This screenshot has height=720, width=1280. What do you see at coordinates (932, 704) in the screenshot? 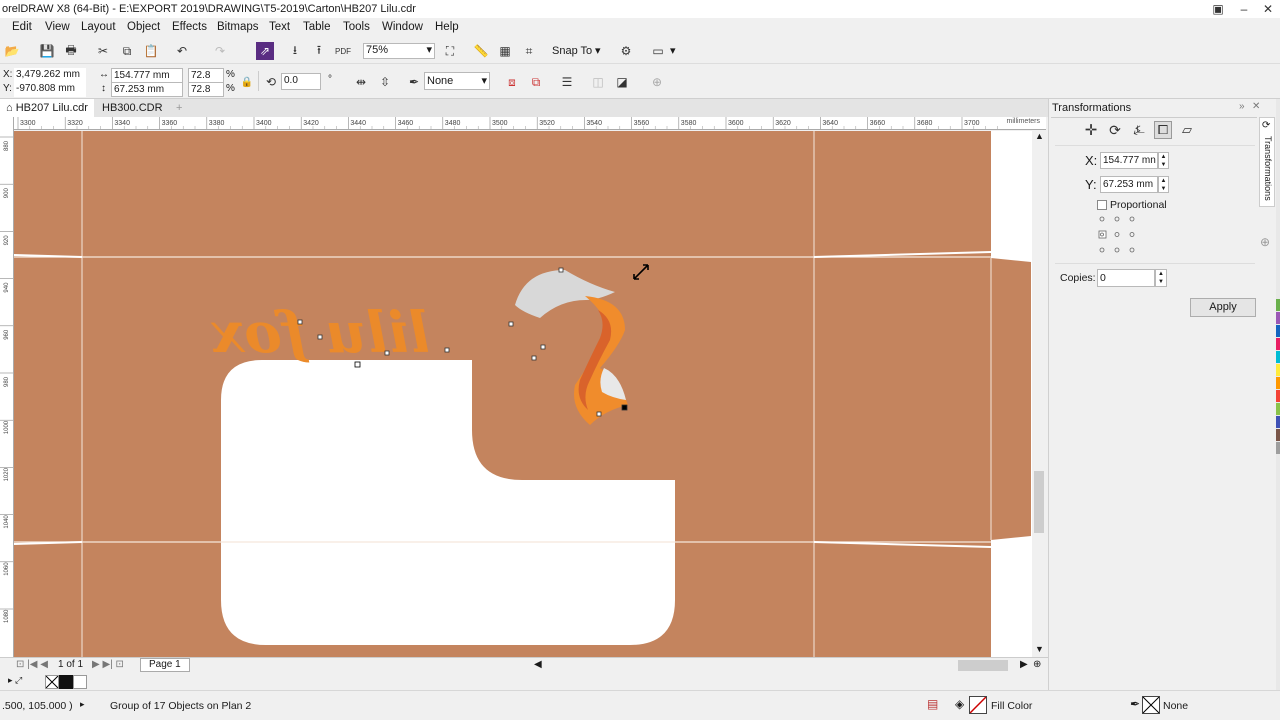
I see `color-proof-icon: ▤` at bounding box center [932, 704].